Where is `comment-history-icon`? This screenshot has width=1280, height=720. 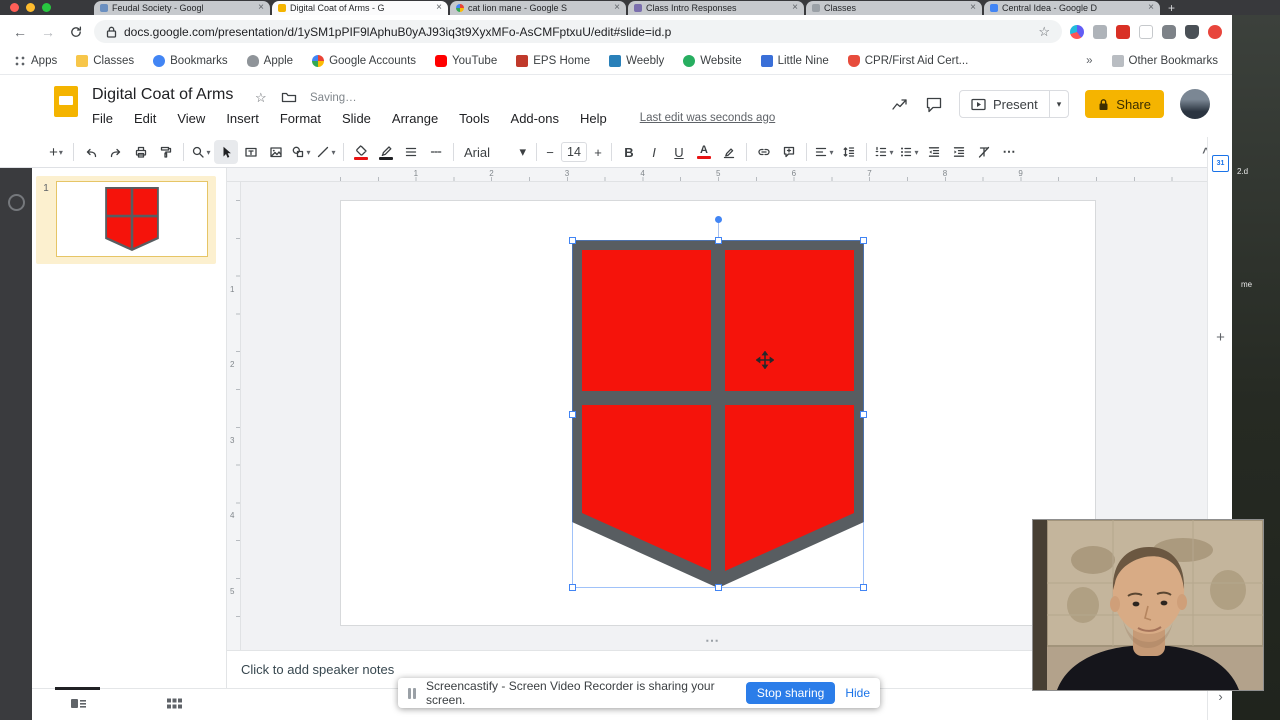
comment-history-icon is located at coordinates (934, 104).